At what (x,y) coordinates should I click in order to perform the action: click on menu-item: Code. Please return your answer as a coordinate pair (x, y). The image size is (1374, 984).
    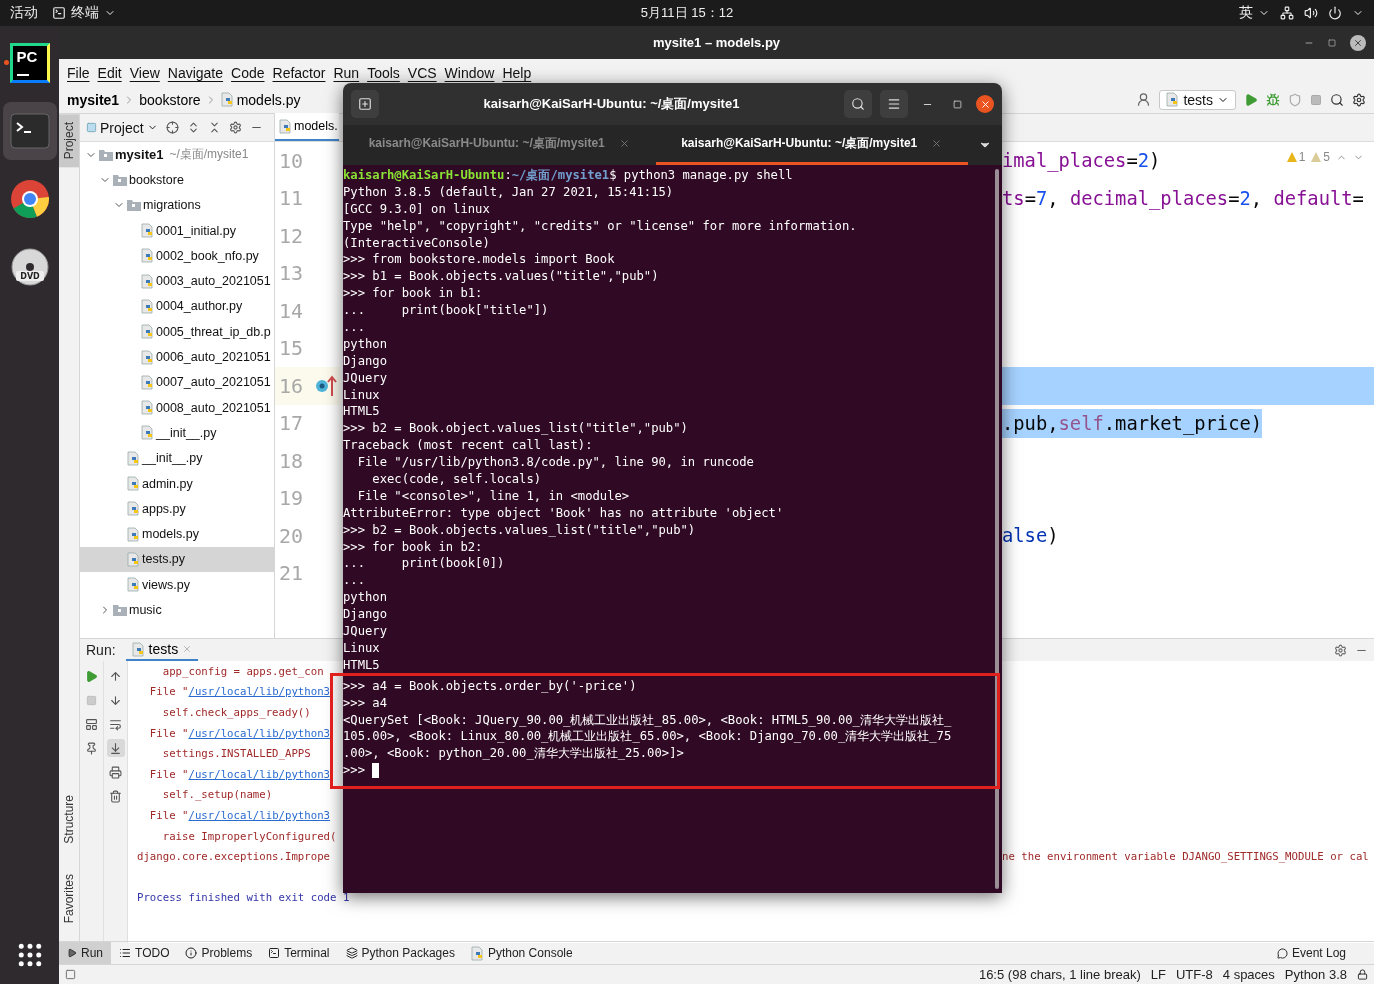
    Looking at the image, I should click on (248, 72).